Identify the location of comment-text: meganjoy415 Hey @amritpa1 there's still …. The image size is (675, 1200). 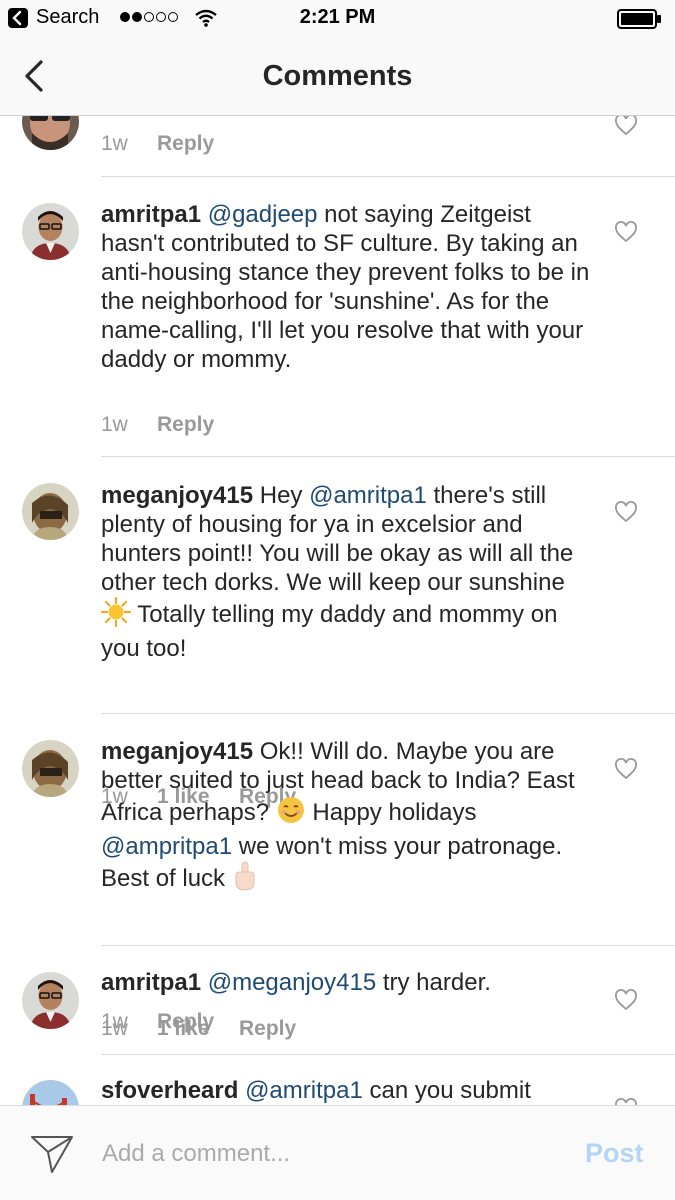
(345, 572).